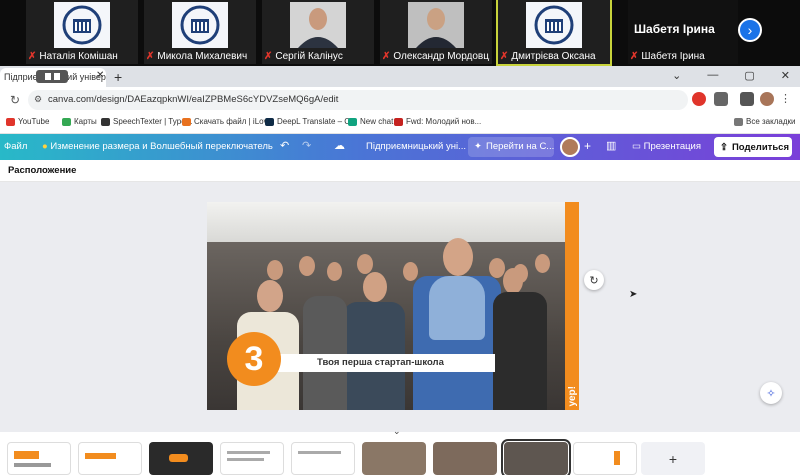 Image resolution: width=800 pixels, height=475 pixels. I want to click on next-page-button: ›, so click(750, 30).